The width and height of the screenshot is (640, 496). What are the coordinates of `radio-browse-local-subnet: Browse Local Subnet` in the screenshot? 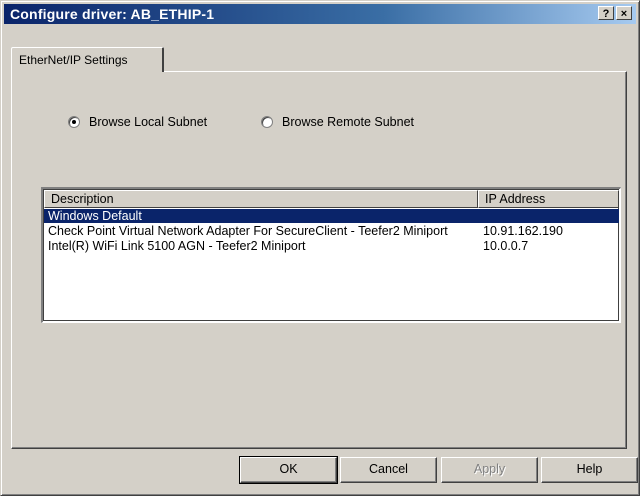 It's located at (137, 122).